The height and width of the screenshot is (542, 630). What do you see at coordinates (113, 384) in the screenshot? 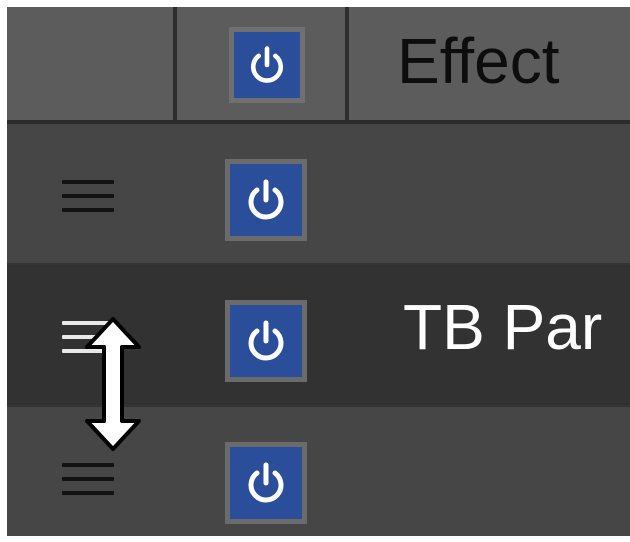
I see `resize-vertical-cursor-icon` at bounding box center [113, 384].